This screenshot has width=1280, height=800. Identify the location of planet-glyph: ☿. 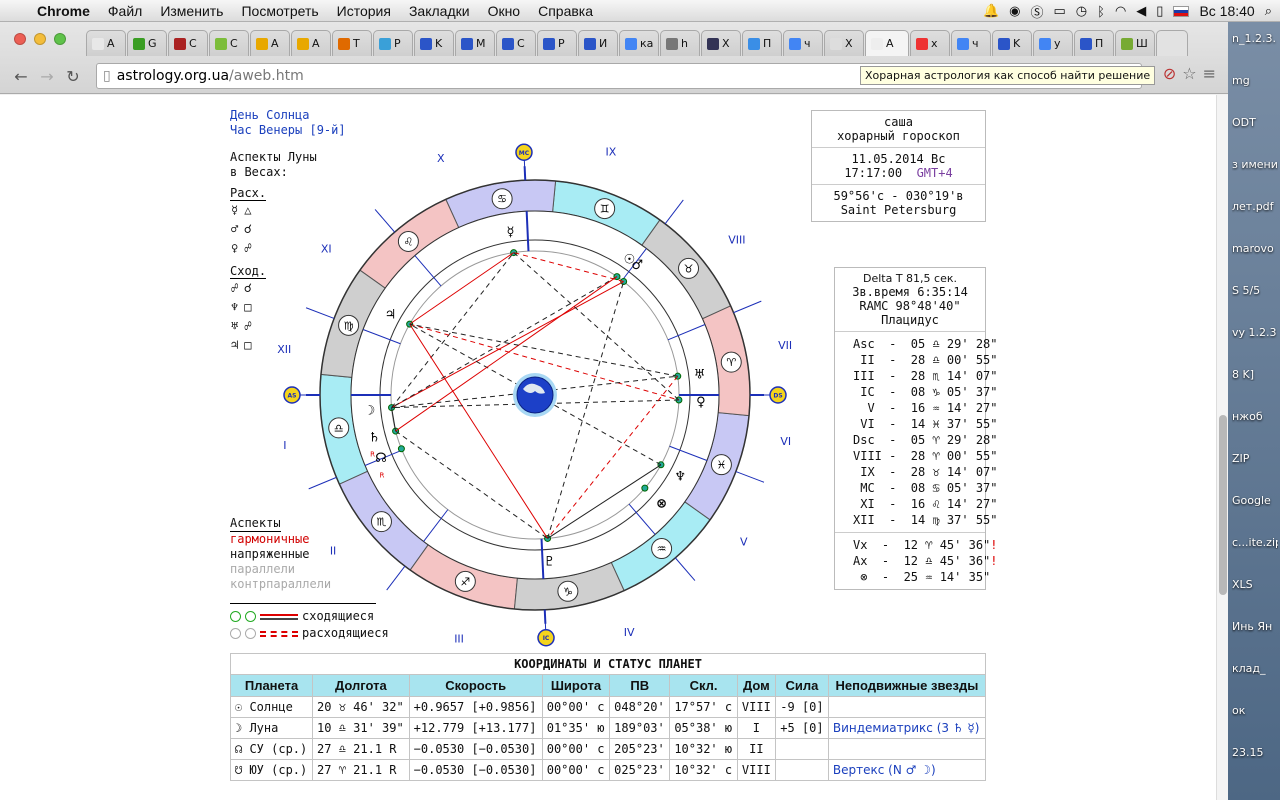
(510, 232).